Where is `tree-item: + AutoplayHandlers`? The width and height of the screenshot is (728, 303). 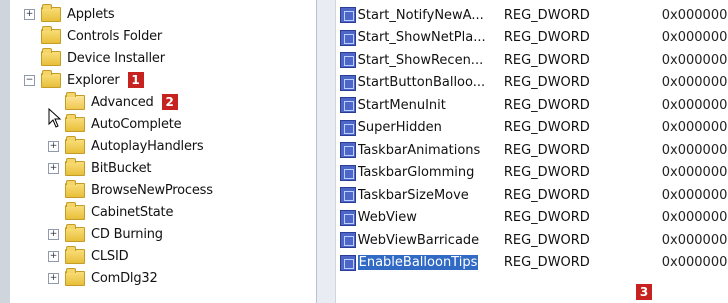 tree-item: + AutoplayHandlers is located at coordinates (126, 146).